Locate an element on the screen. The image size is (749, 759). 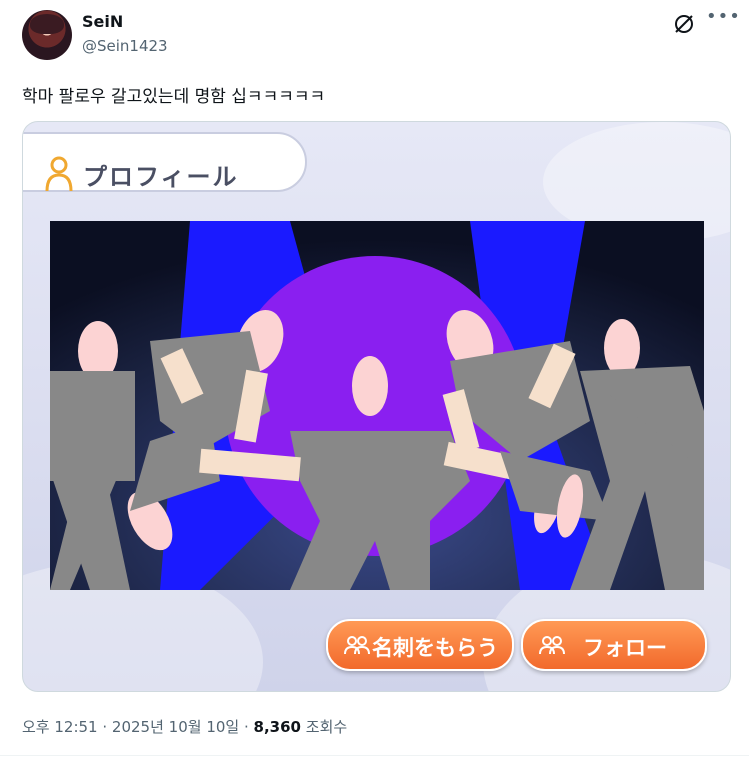
grok-icon is located at coordinates (684, 24).